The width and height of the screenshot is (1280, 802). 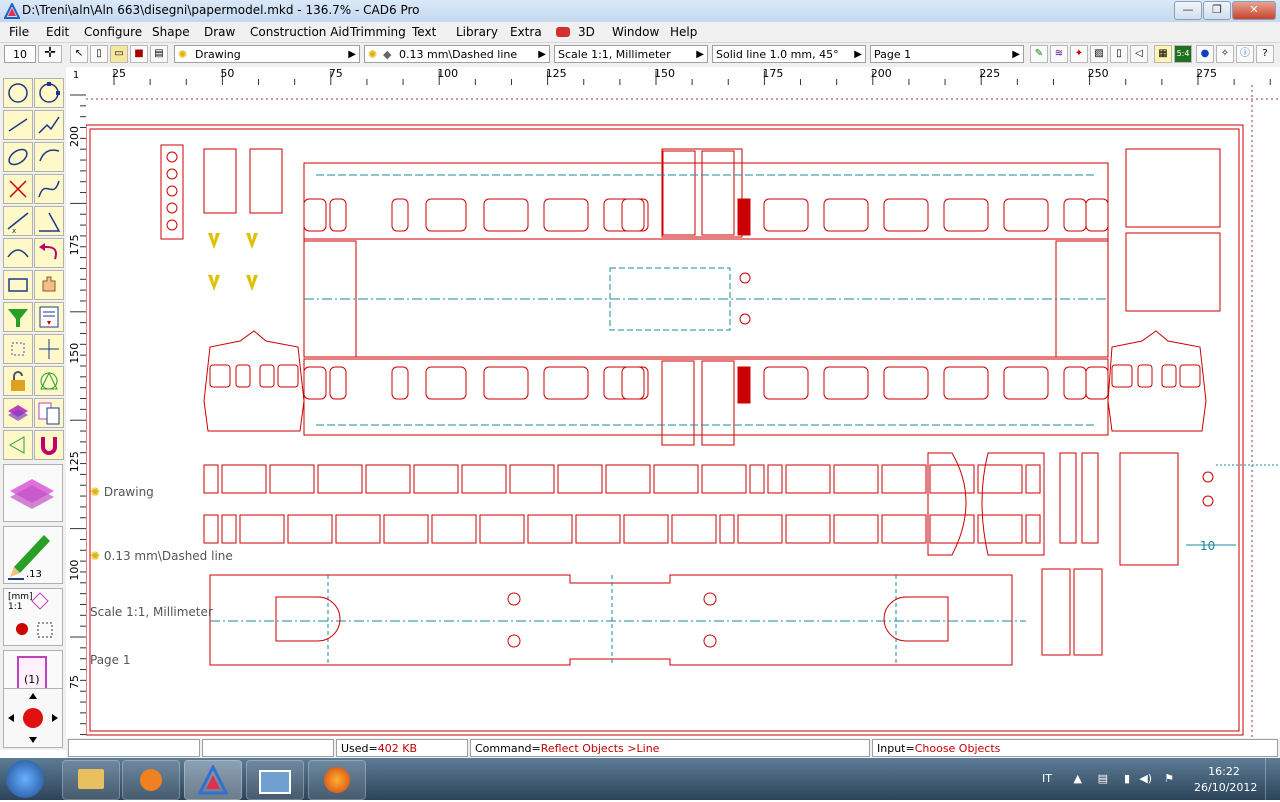 What do you see at coordinates (631, 54) in the screenshot?
I see `scale-select: Scale 1:1, Millimeter ▶` at bounding box center [631, 54].